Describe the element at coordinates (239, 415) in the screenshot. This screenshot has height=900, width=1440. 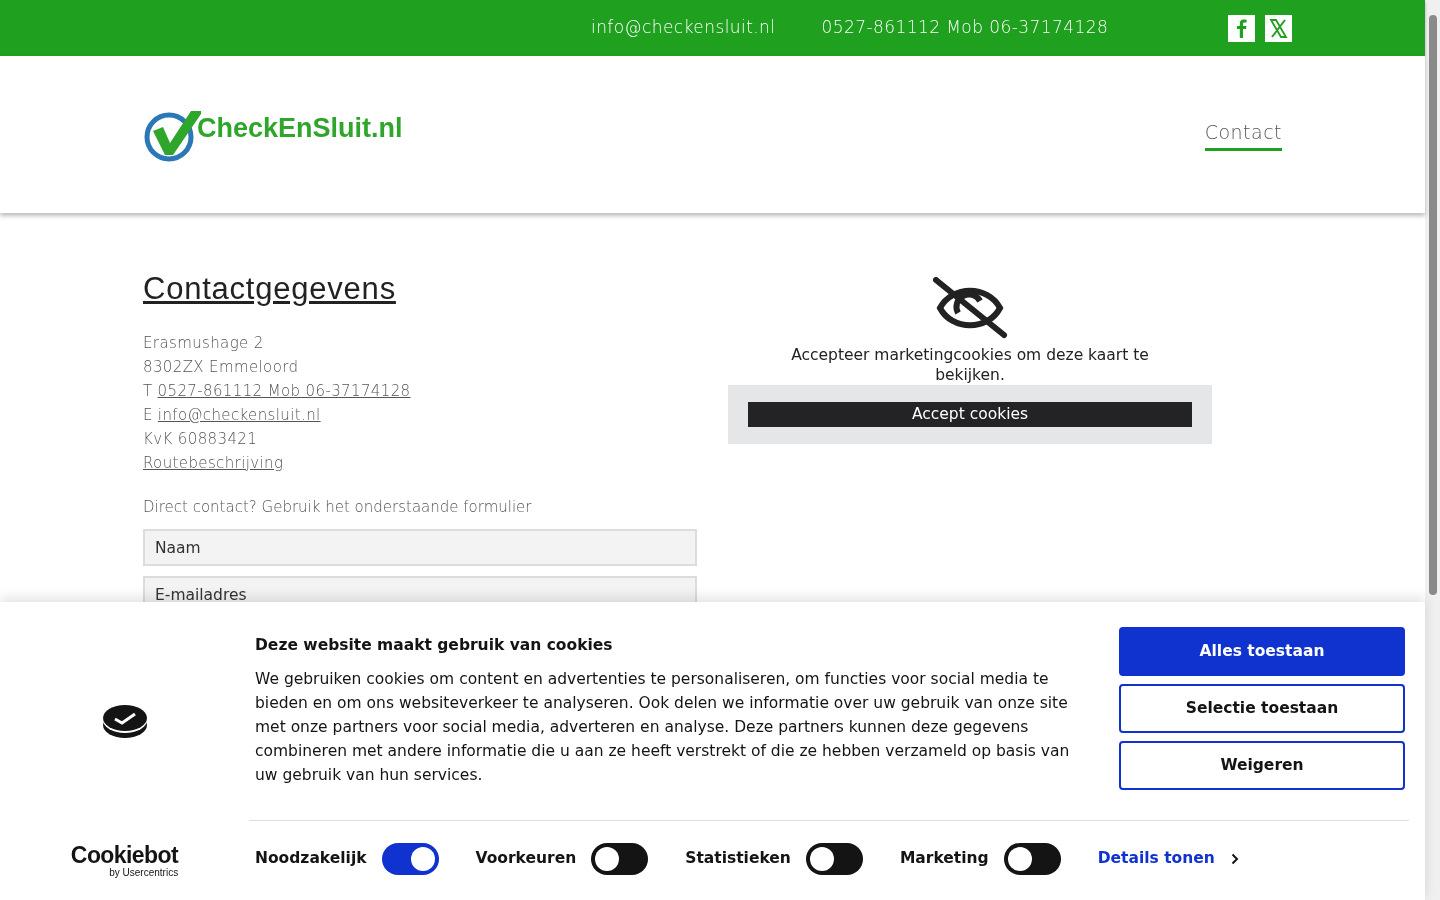
I see `info-link: info@checkensluit.nl` at that location.